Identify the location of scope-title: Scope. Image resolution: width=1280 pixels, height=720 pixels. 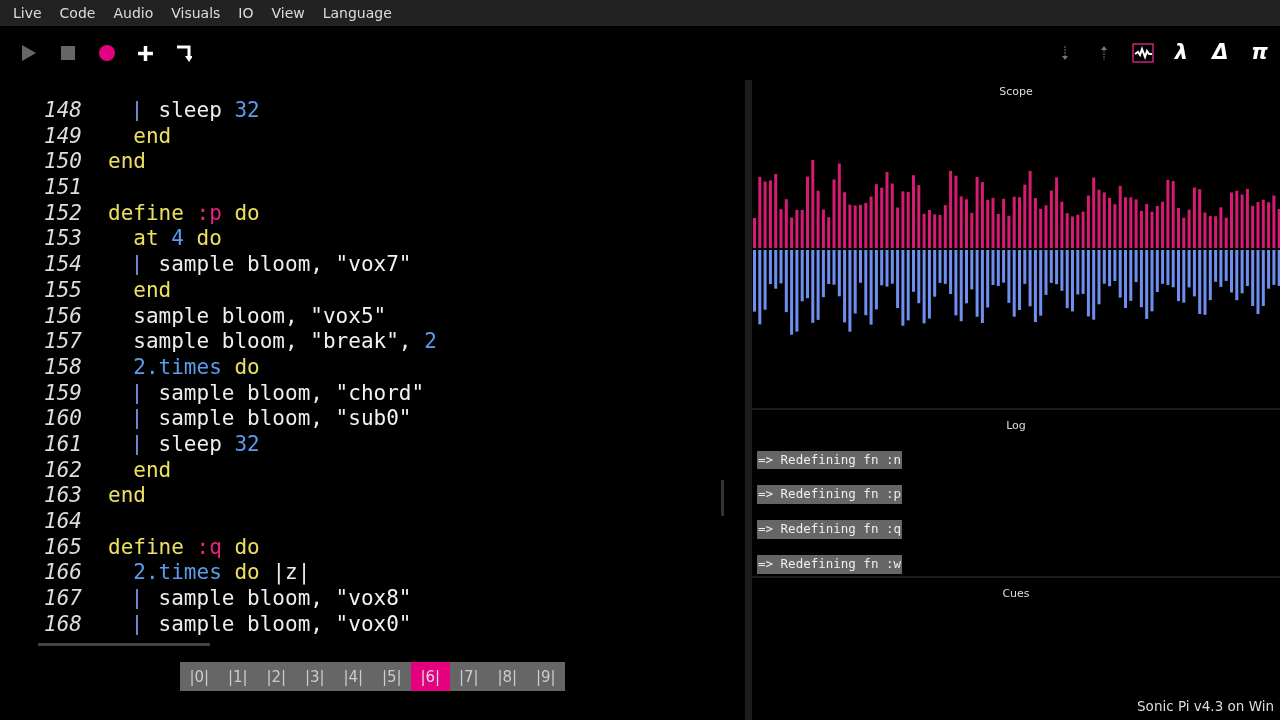
(1016, 92).